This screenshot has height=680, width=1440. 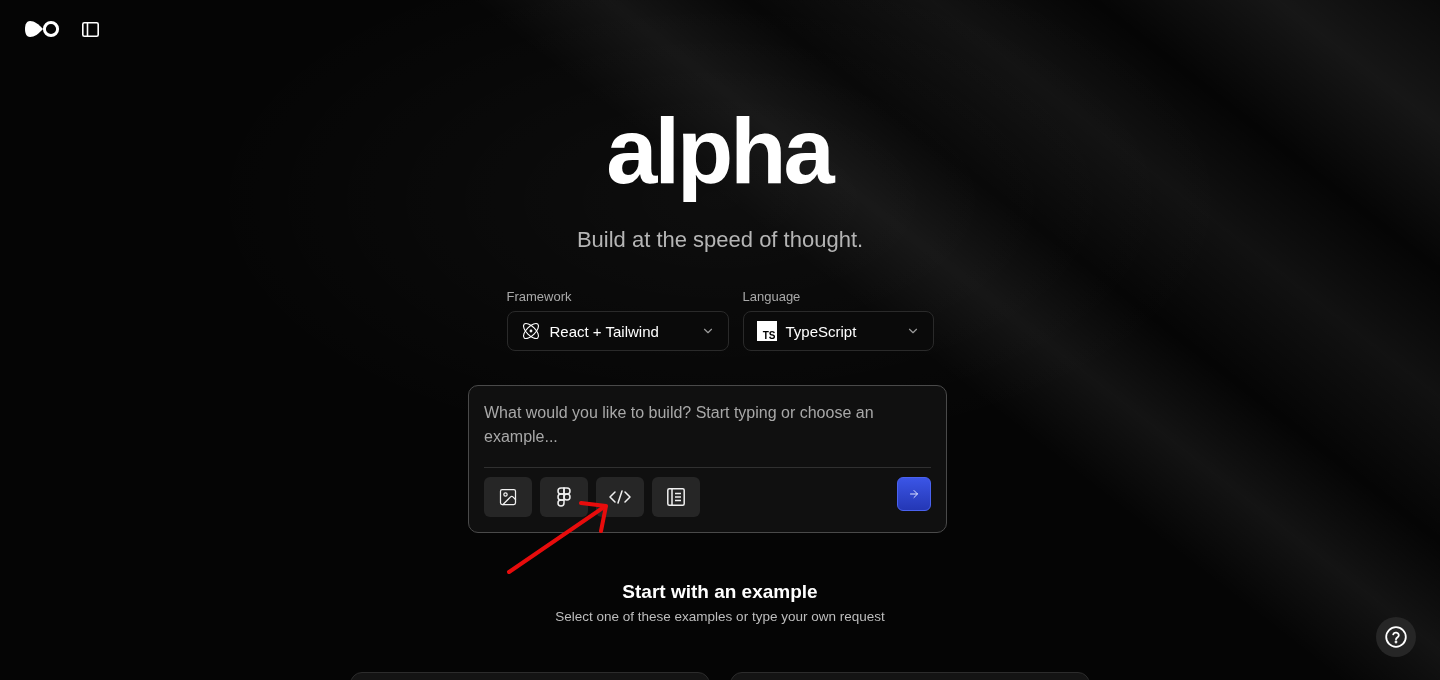 I want to click on document-button, so click(x=676, y=497).